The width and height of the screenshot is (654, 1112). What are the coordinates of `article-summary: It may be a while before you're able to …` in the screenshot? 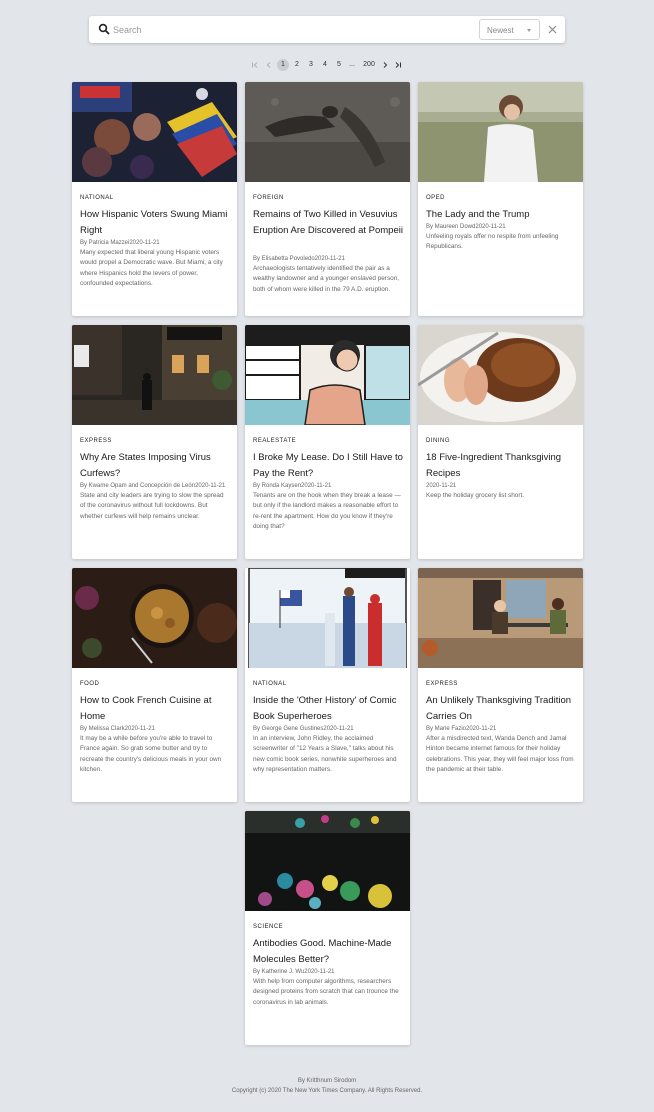 It's located at (151, 754).